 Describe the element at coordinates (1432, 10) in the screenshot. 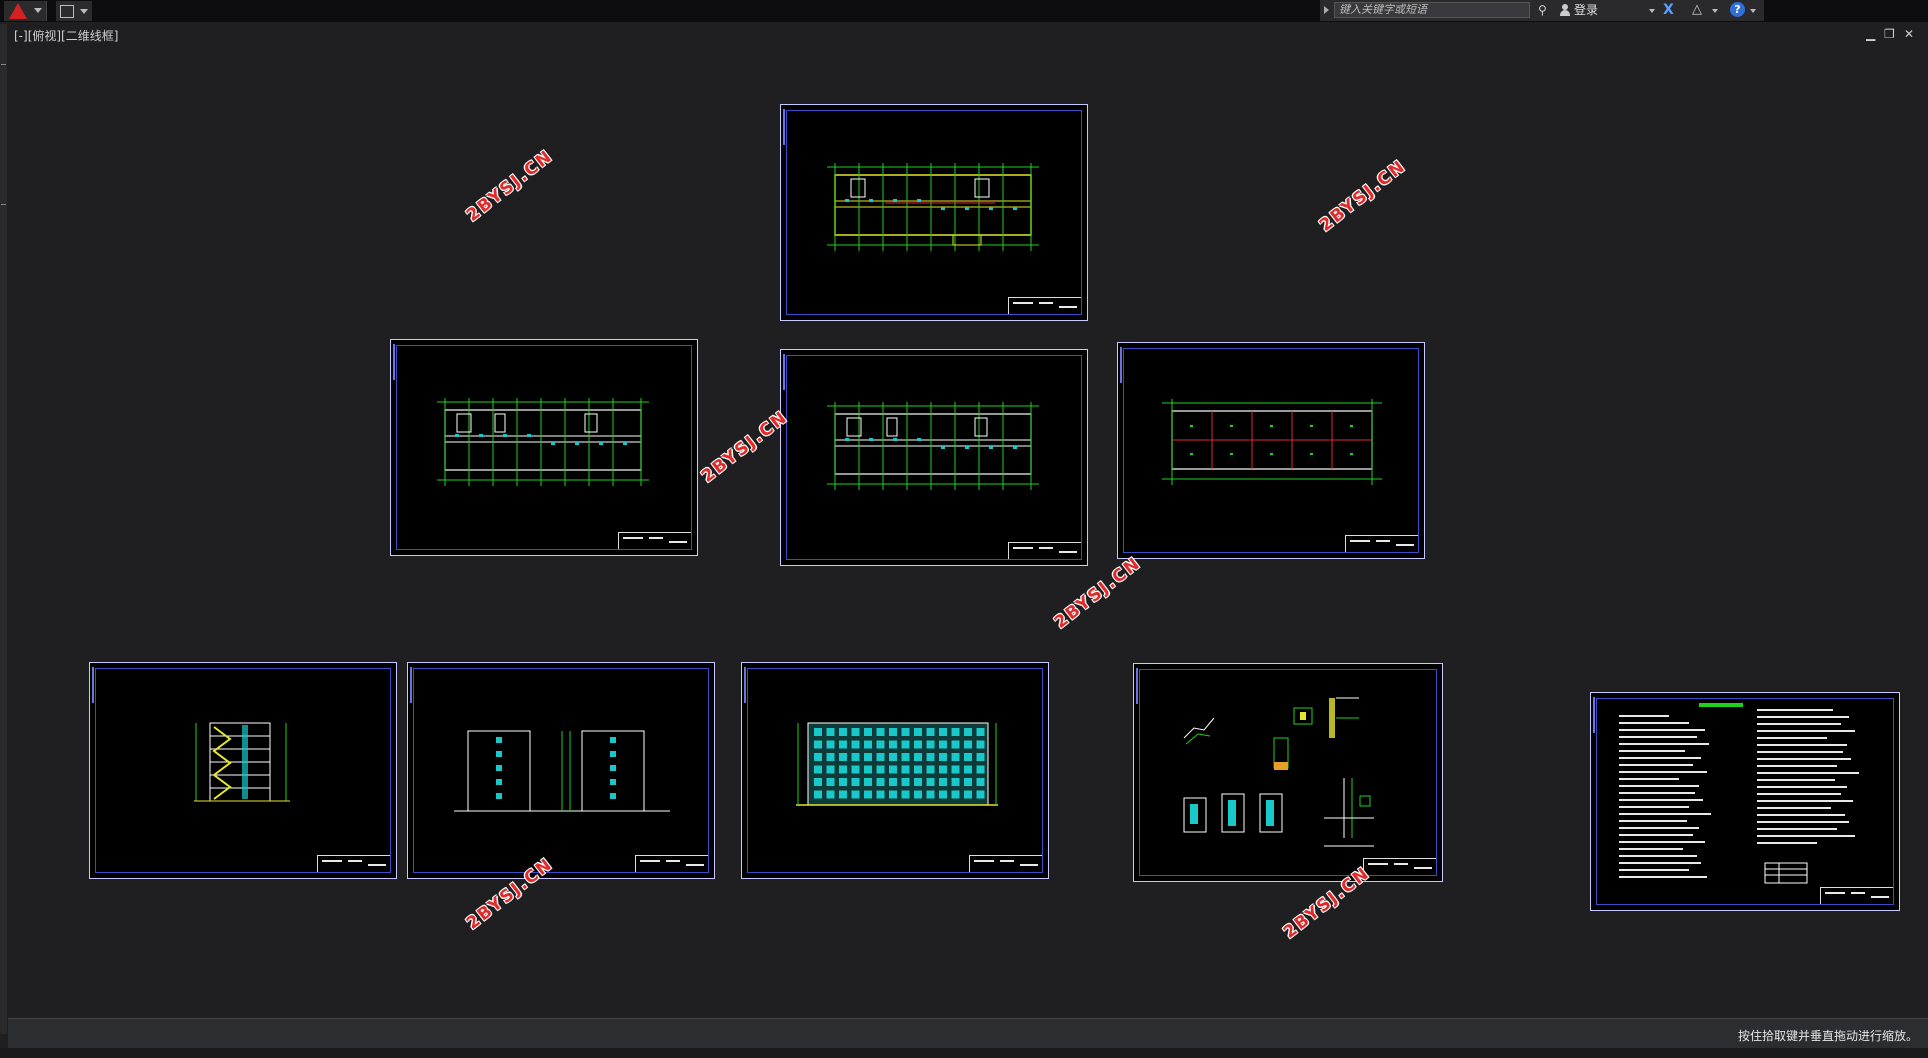

I see `search-input: 键入关键字或短语` at that location.